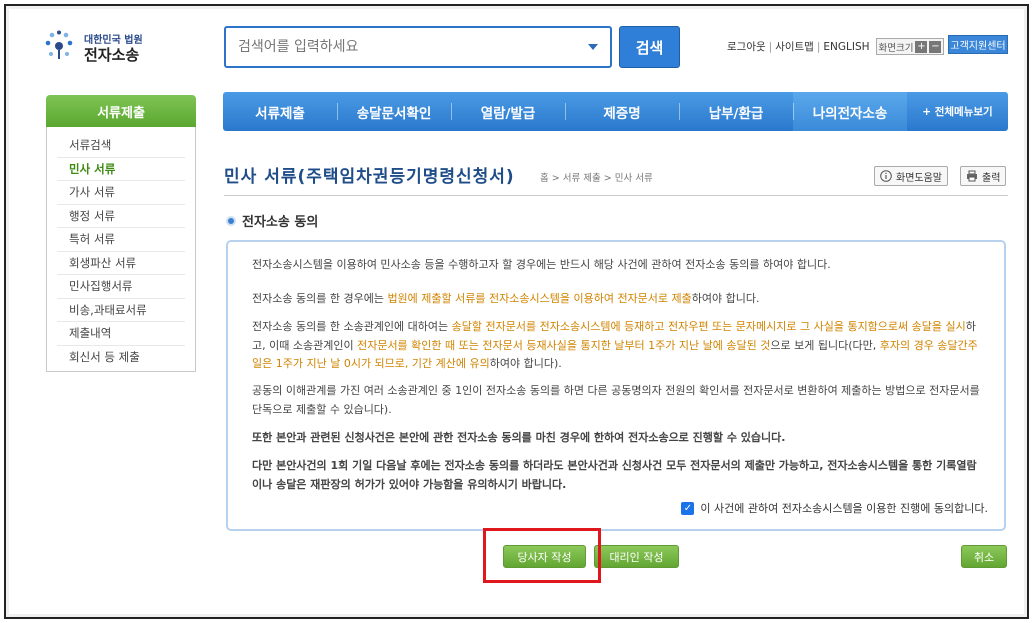 This screenshot has width=1033, height=623. What do you see at coordinates (886, 176) in the screenshot?
I see `info-icon` at bounding box center [886, 176].